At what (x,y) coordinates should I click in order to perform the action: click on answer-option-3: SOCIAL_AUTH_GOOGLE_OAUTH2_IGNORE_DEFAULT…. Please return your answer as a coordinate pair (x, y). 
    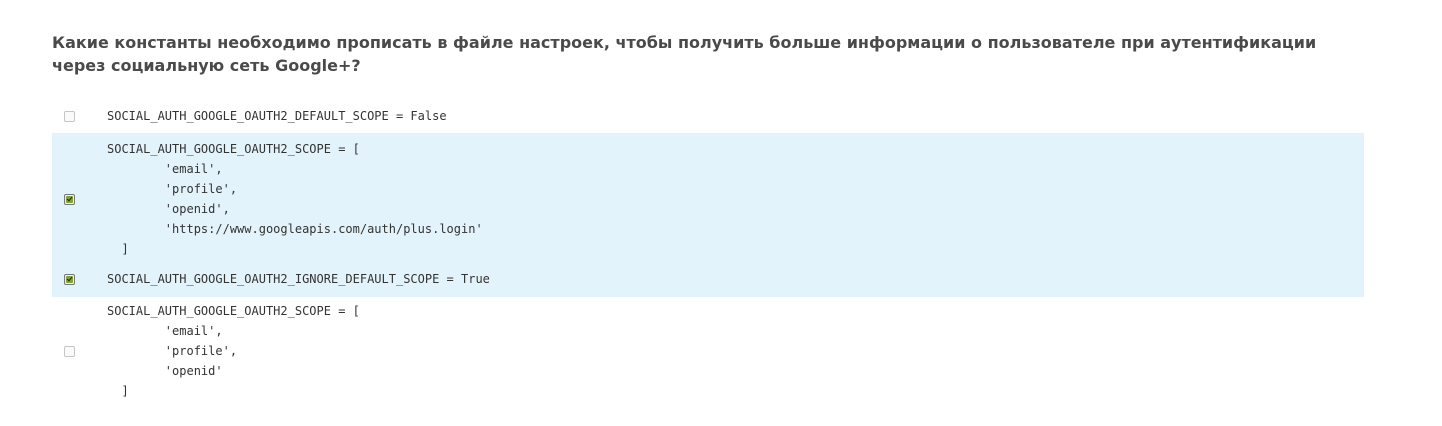
    Looking at the image, I should click on (708, 281).